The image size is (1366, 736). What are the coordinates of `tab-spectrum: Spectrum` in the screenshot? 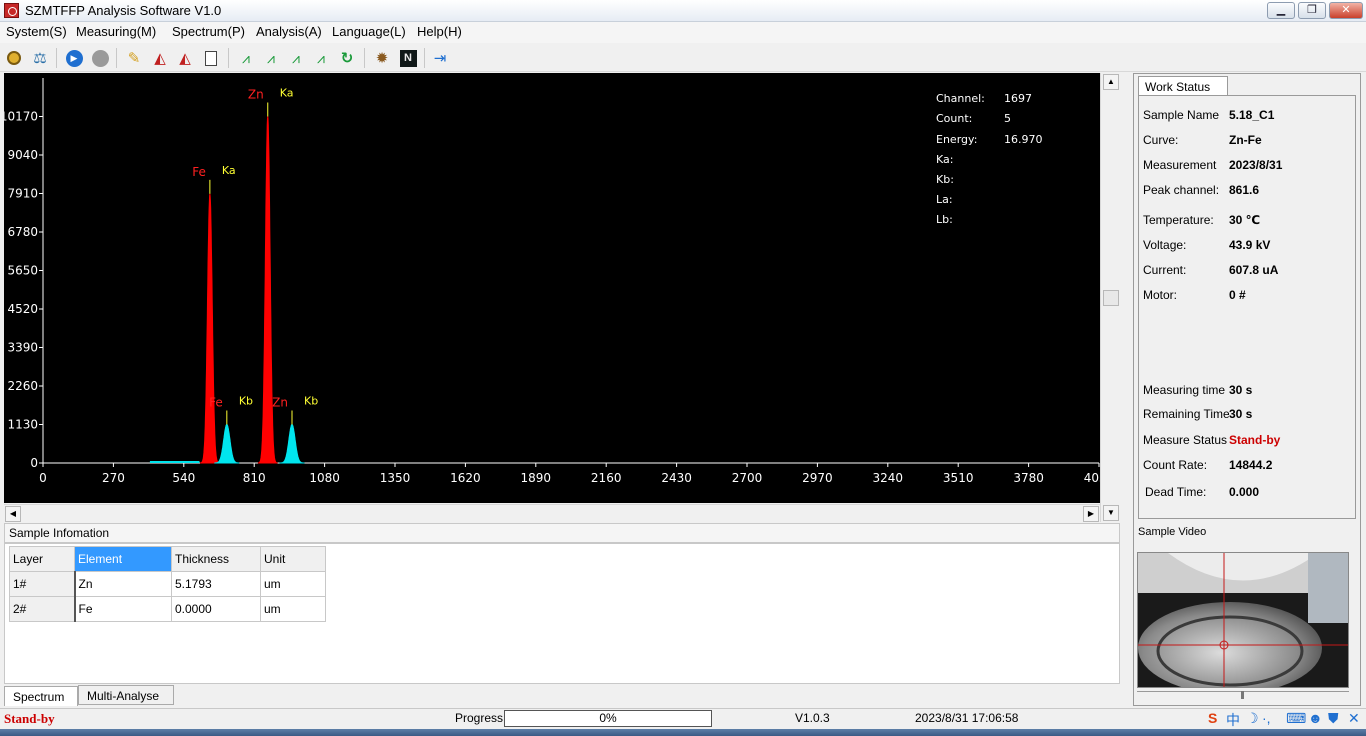 It's located at (41, 696).